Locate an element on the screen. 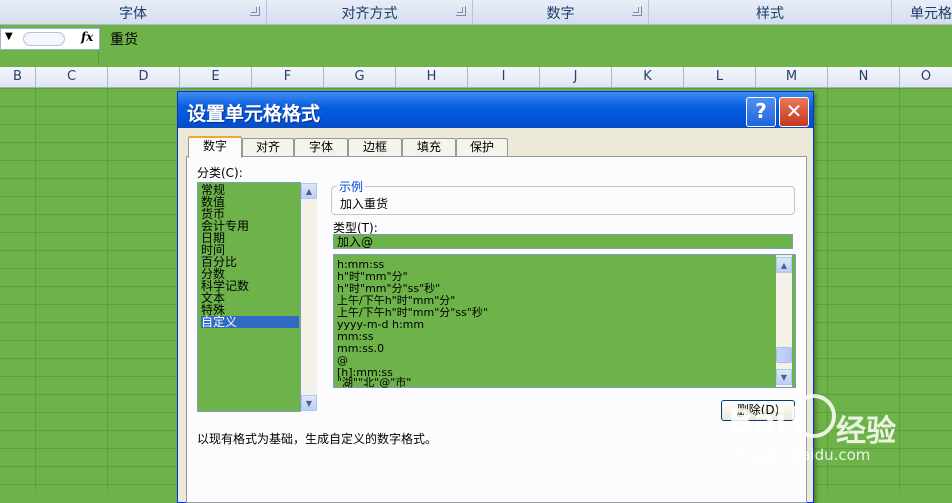 The height and width of the screenshot is (503, 952). format-code-item: 上午/下午h"时"mm"分"ss"秒" is located at coordinates (412, 312).